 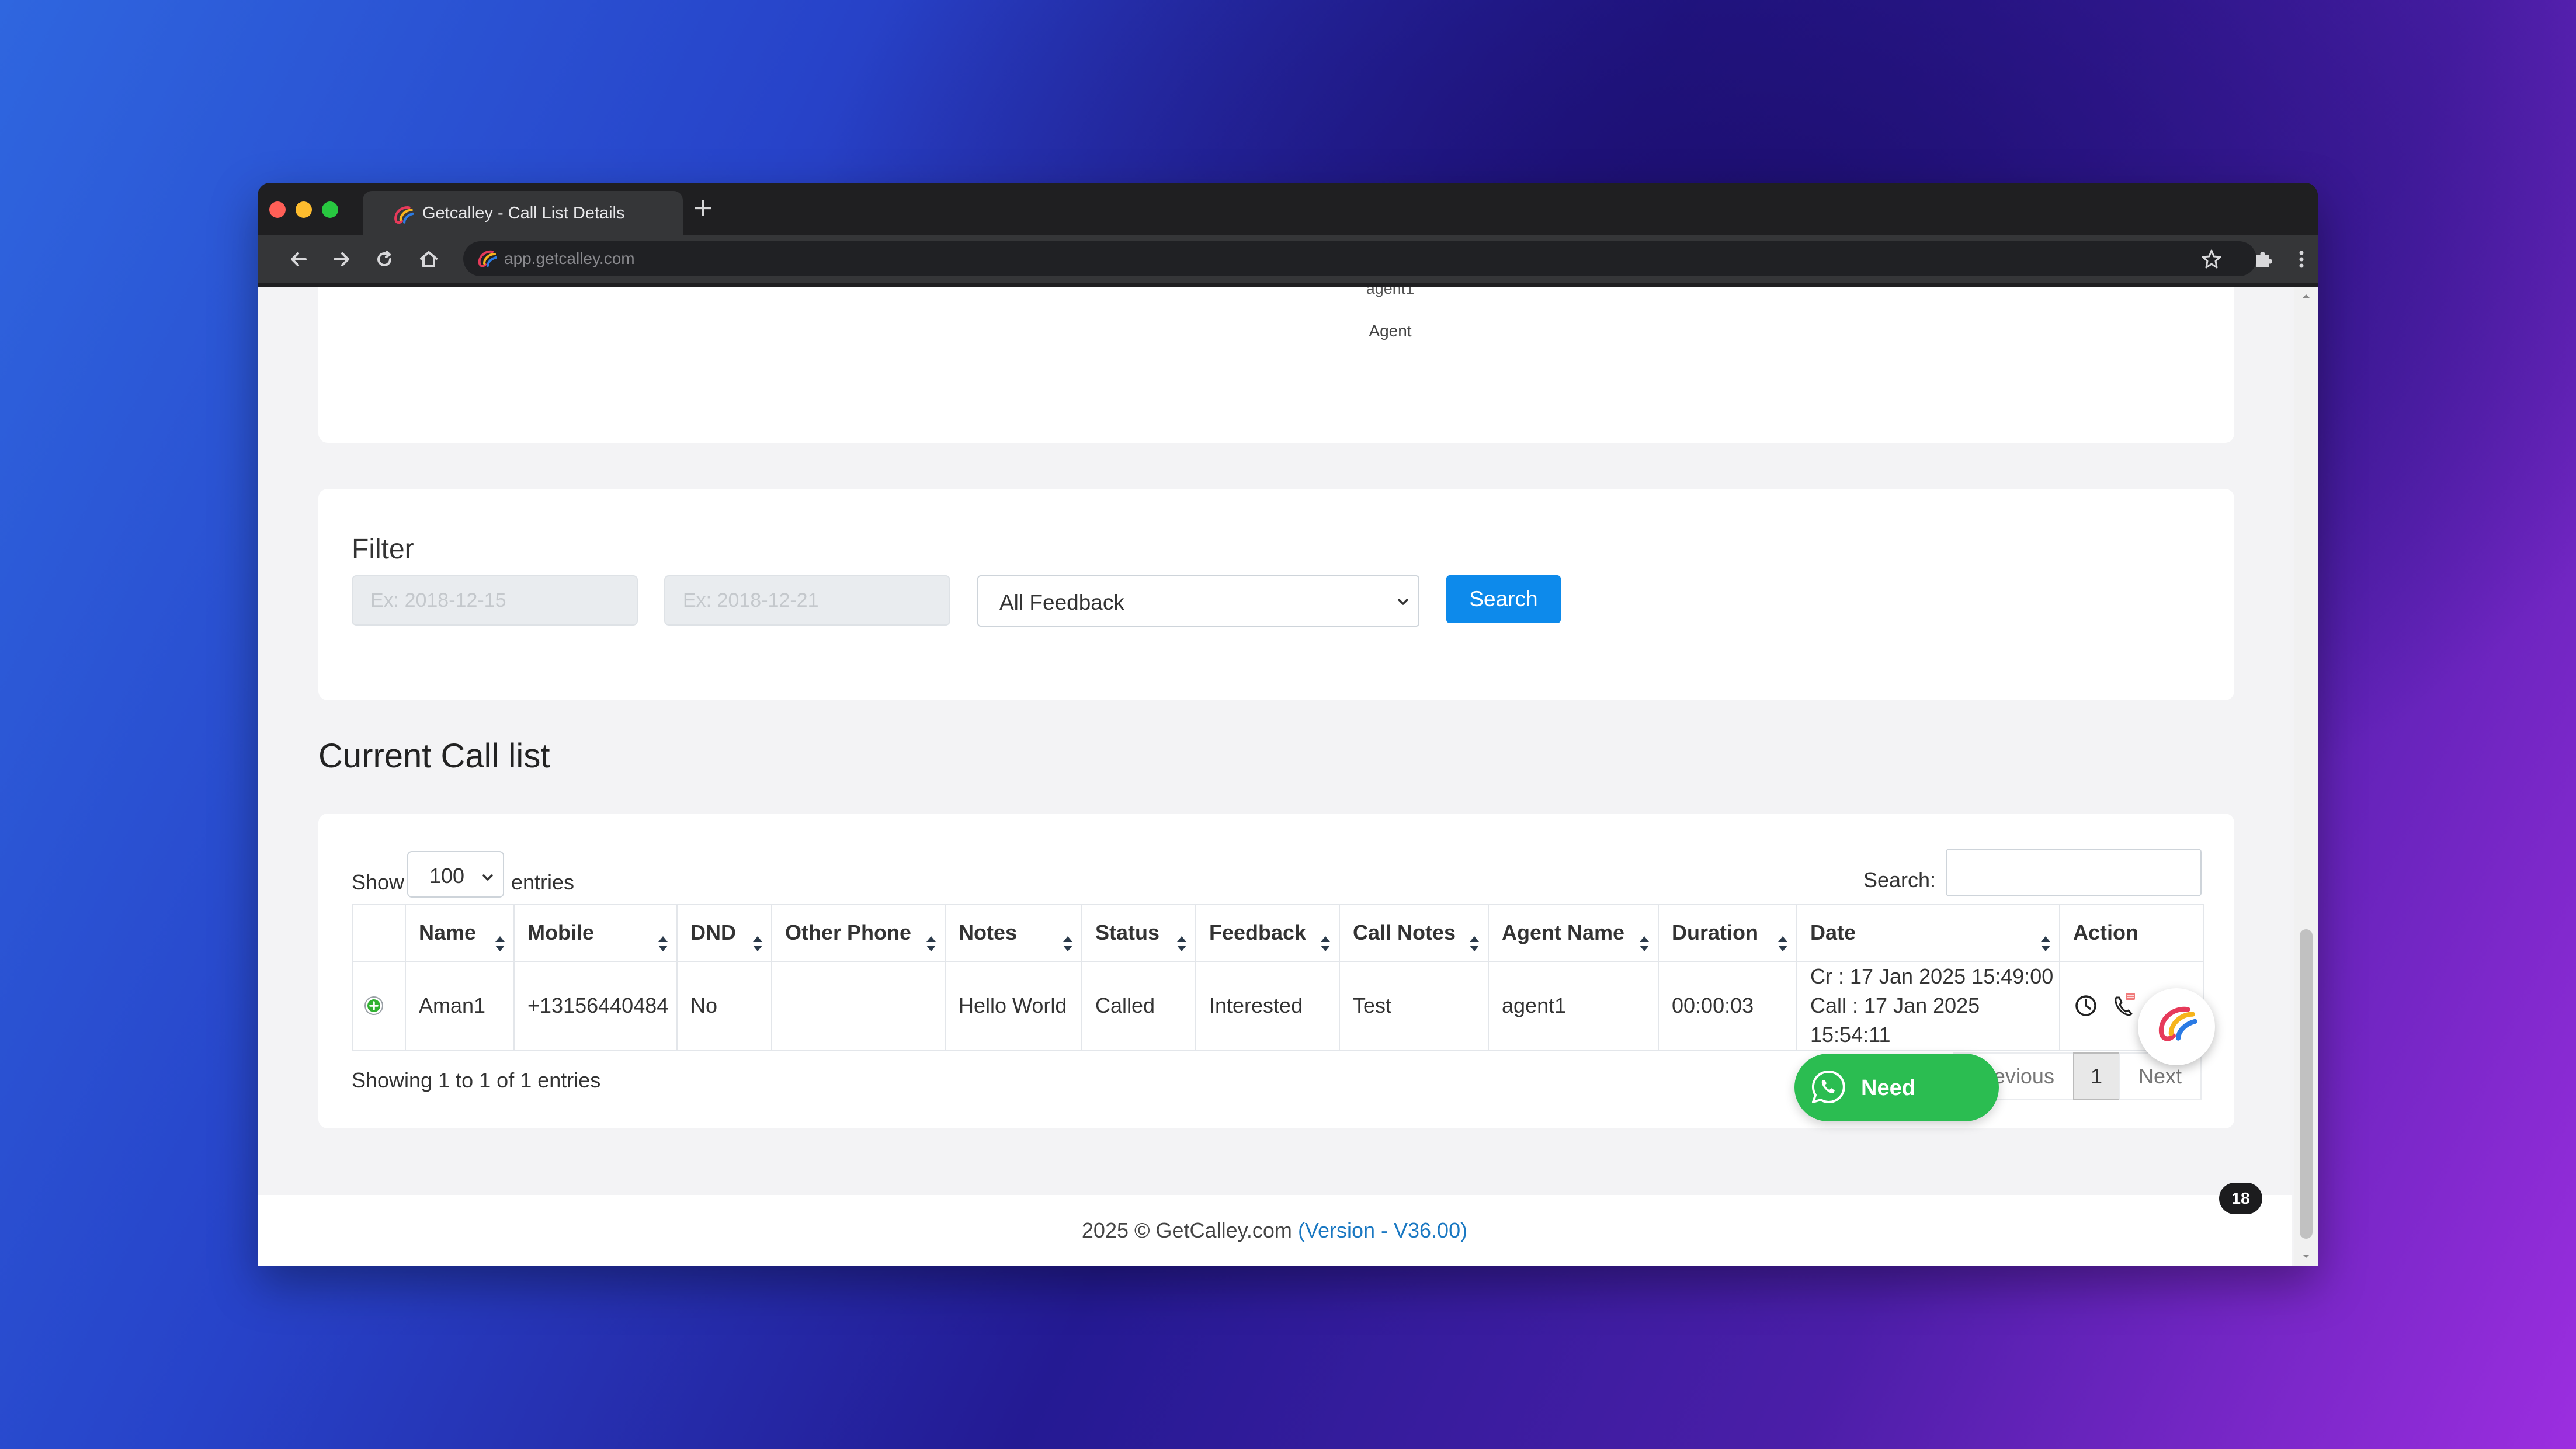 I want to click on browser-tab-bar: Getcalley - Call List Details +, so click(x=1288, y=209).